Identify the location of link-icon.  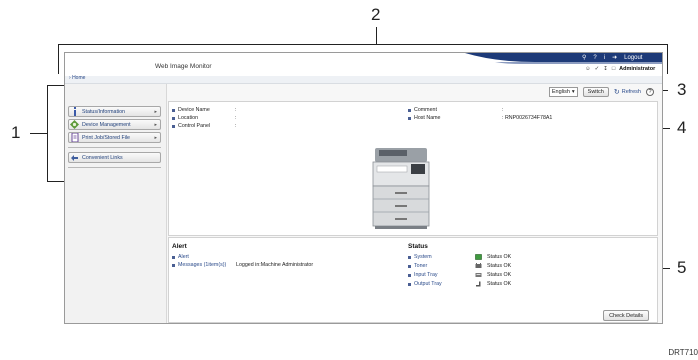
(74, 157).